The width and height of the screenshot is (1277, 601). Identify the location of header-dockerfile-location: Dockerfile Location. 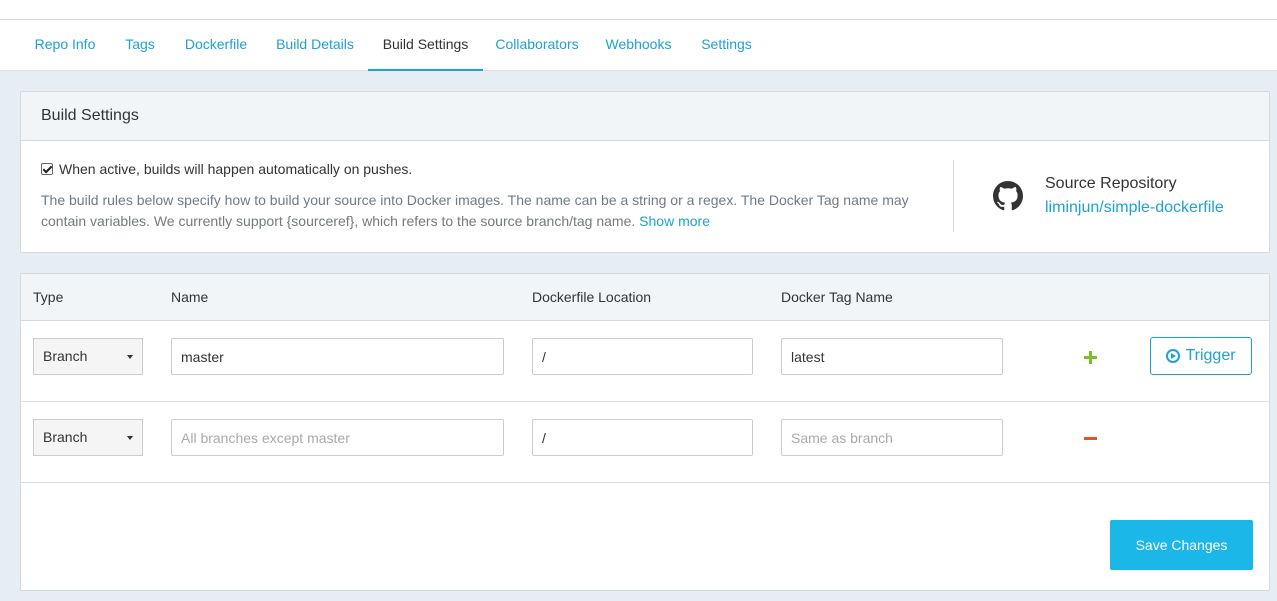
(592, 297).